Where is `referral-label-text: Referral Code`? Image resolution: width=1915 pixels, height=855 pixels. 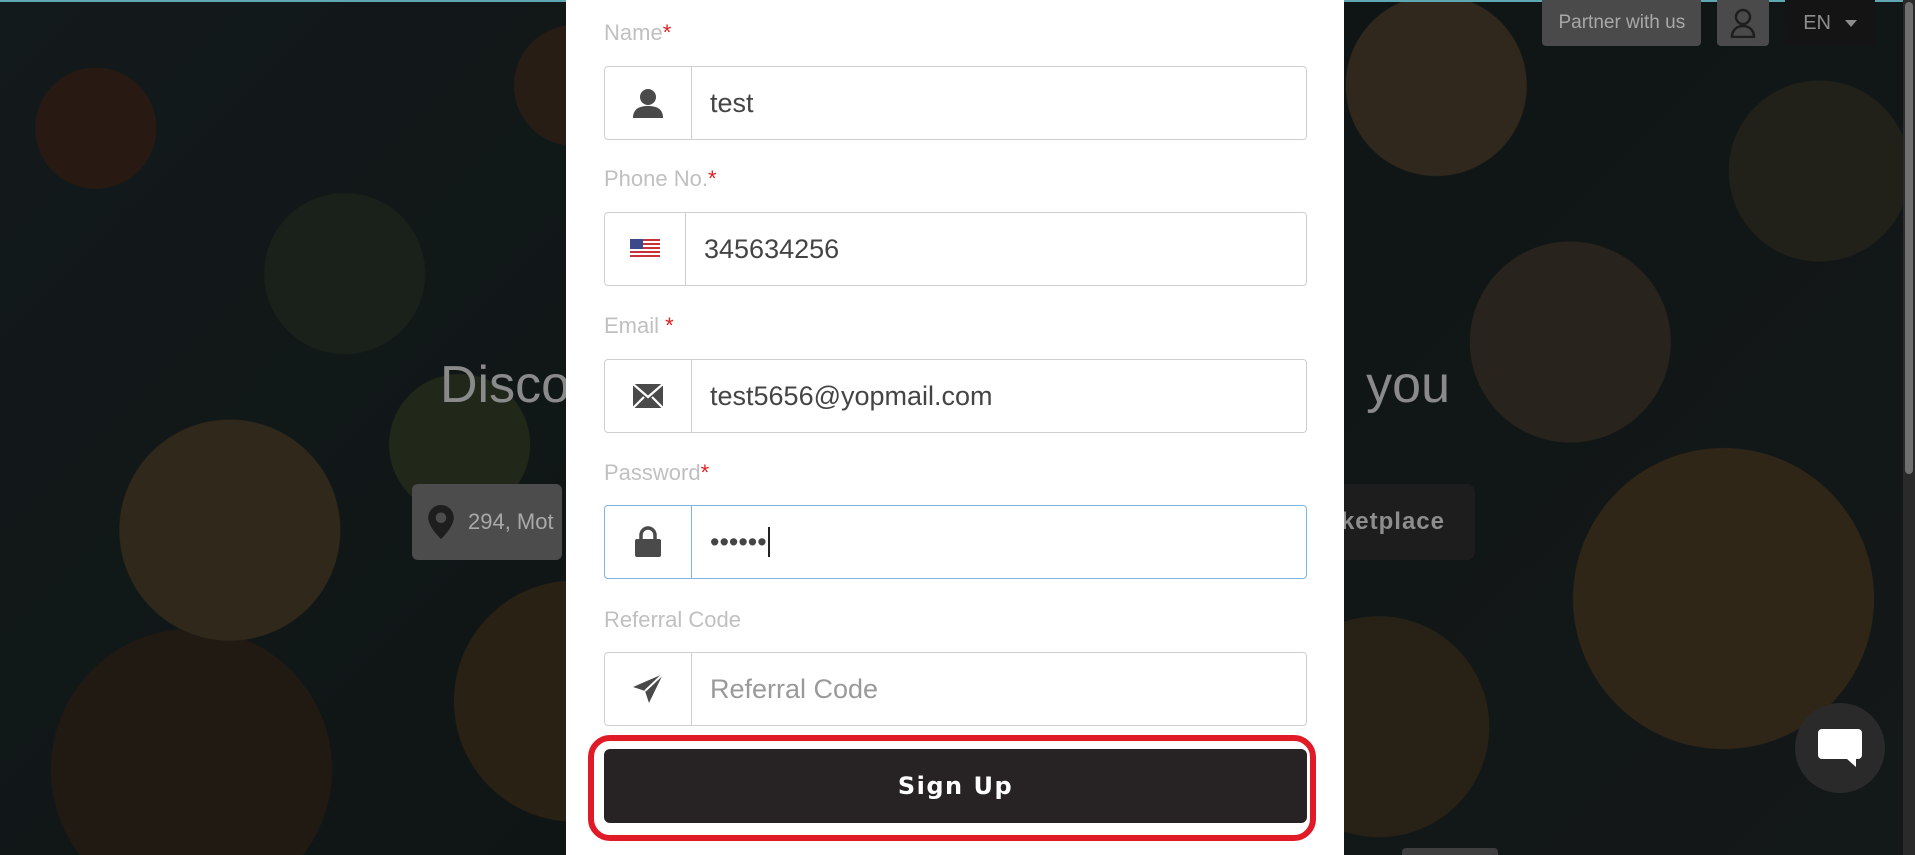 referral-label-text: Referral Code is located at coordinates (672, 619).